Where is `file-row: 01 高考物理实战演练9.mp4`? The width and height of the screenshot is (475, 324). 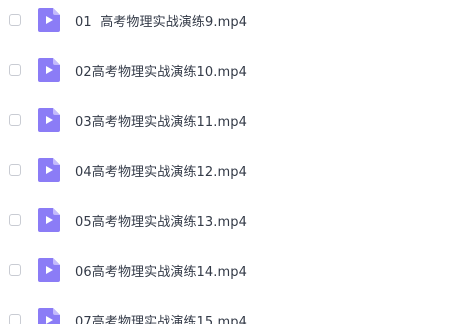
file-row: 01 高考物理实战演练9.mp4 is located at coordinates (237, 20).